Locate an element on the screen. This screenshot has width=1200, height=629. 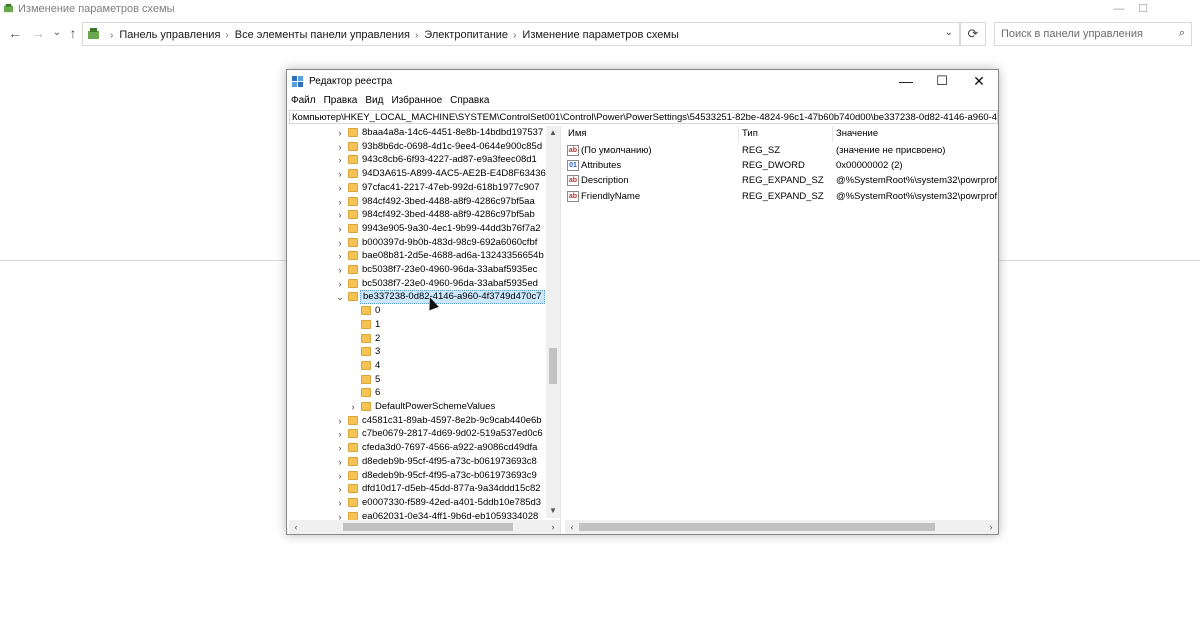
tree-item: 6 is located at coordinates (418, 393).